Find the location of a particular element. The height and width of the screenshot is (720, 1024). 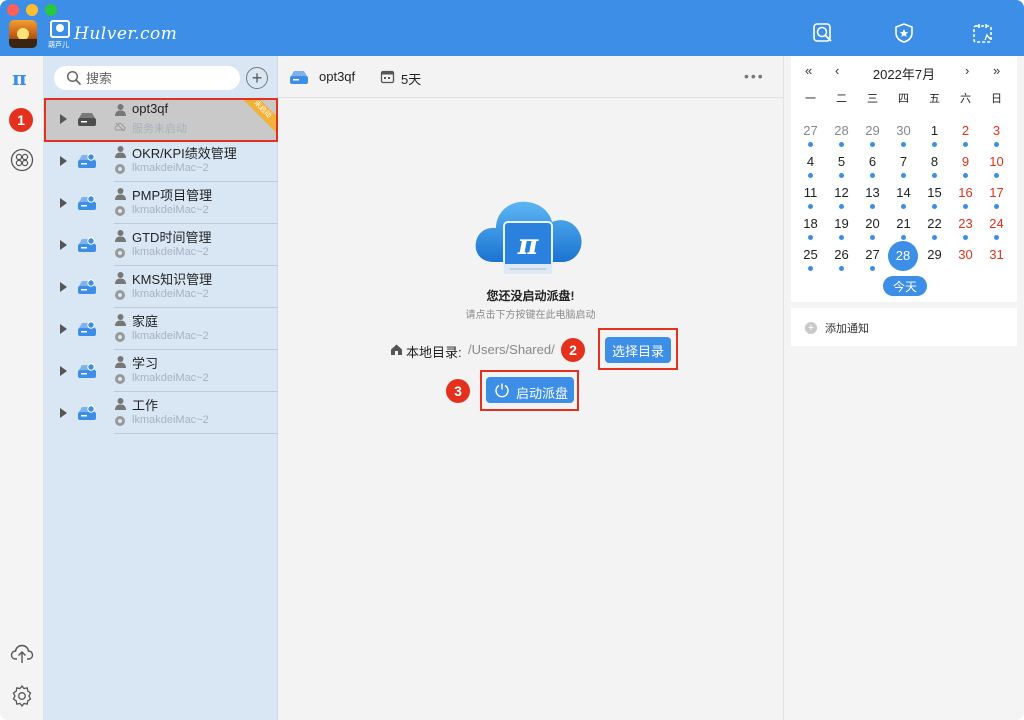

settings-icon is located at coordinates (22, 696).